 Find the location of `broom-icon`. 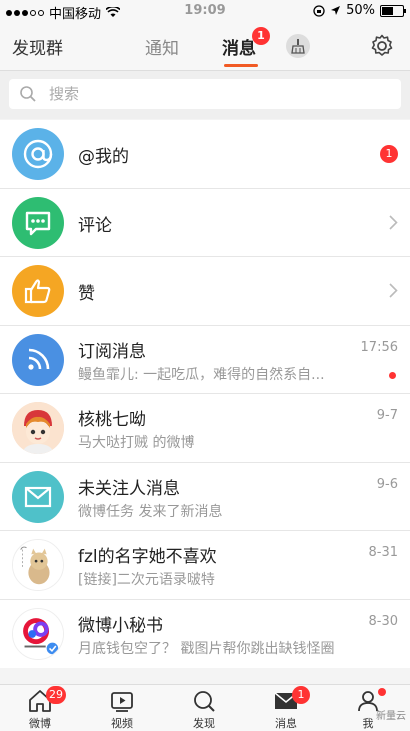

broom-icon is located at coordinates (298, 46).